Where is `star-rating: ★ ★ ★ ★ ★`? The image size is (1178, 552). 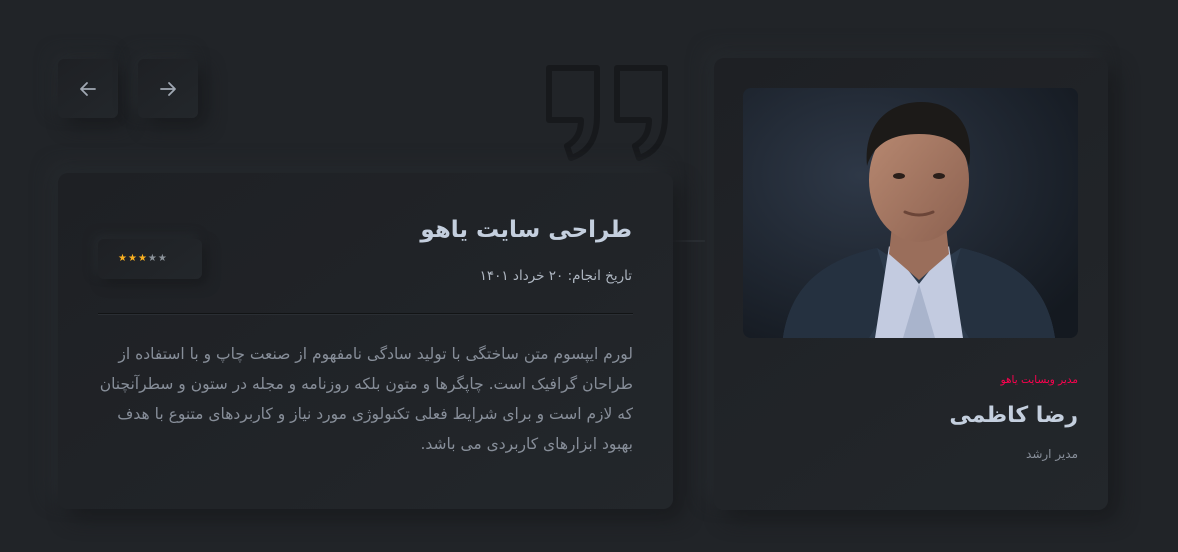
star-rating: ★ ★ ★ ★ ★ is located at coordinates (150, 259).